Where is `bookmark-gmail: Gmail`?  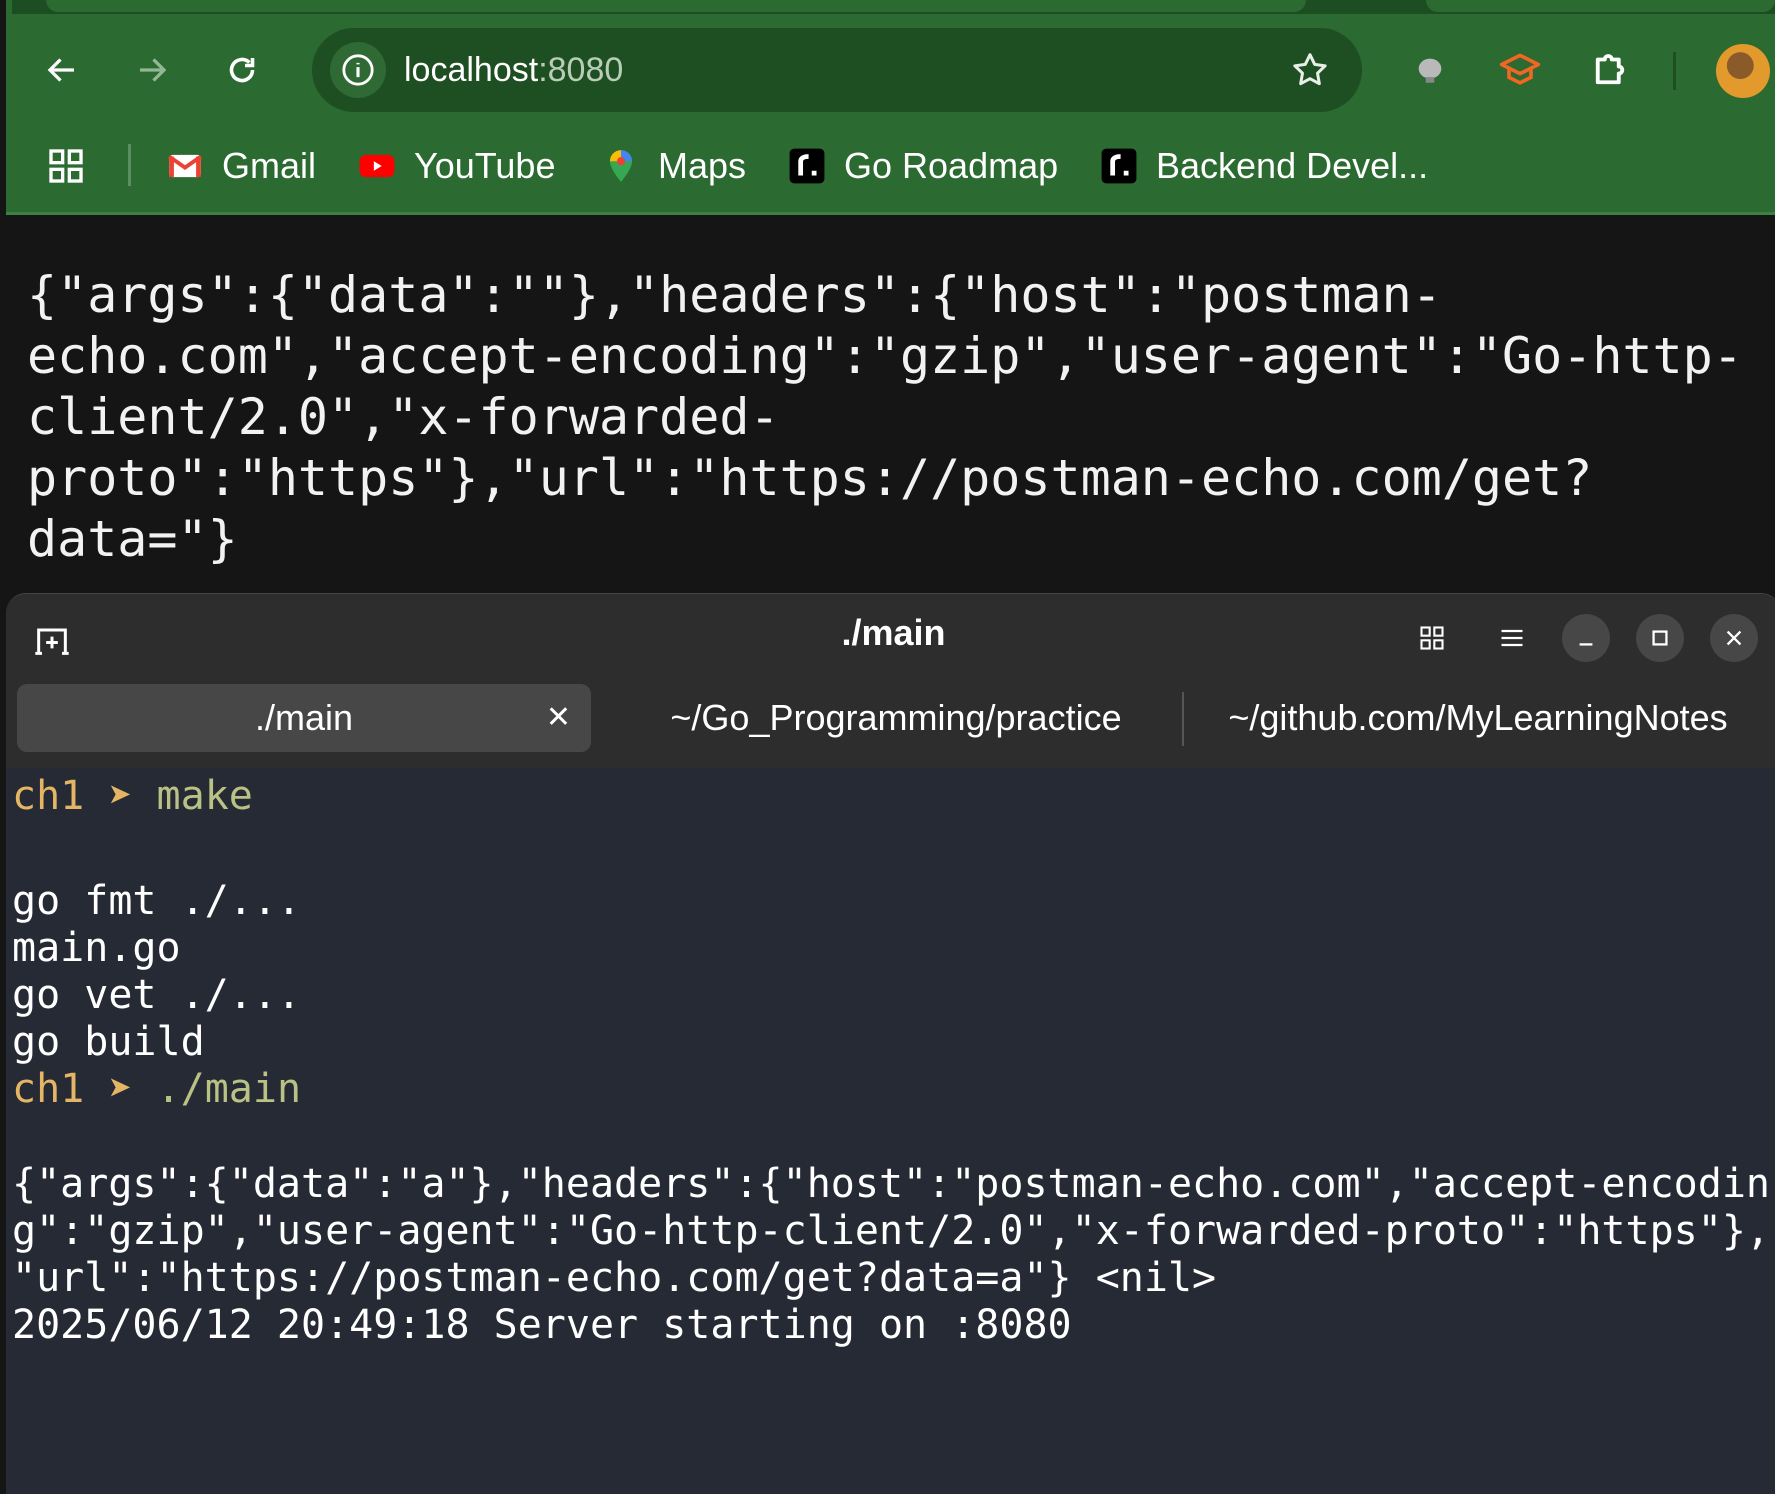
bookmark-gmail: Gmail is located at coordinates (241, 166).